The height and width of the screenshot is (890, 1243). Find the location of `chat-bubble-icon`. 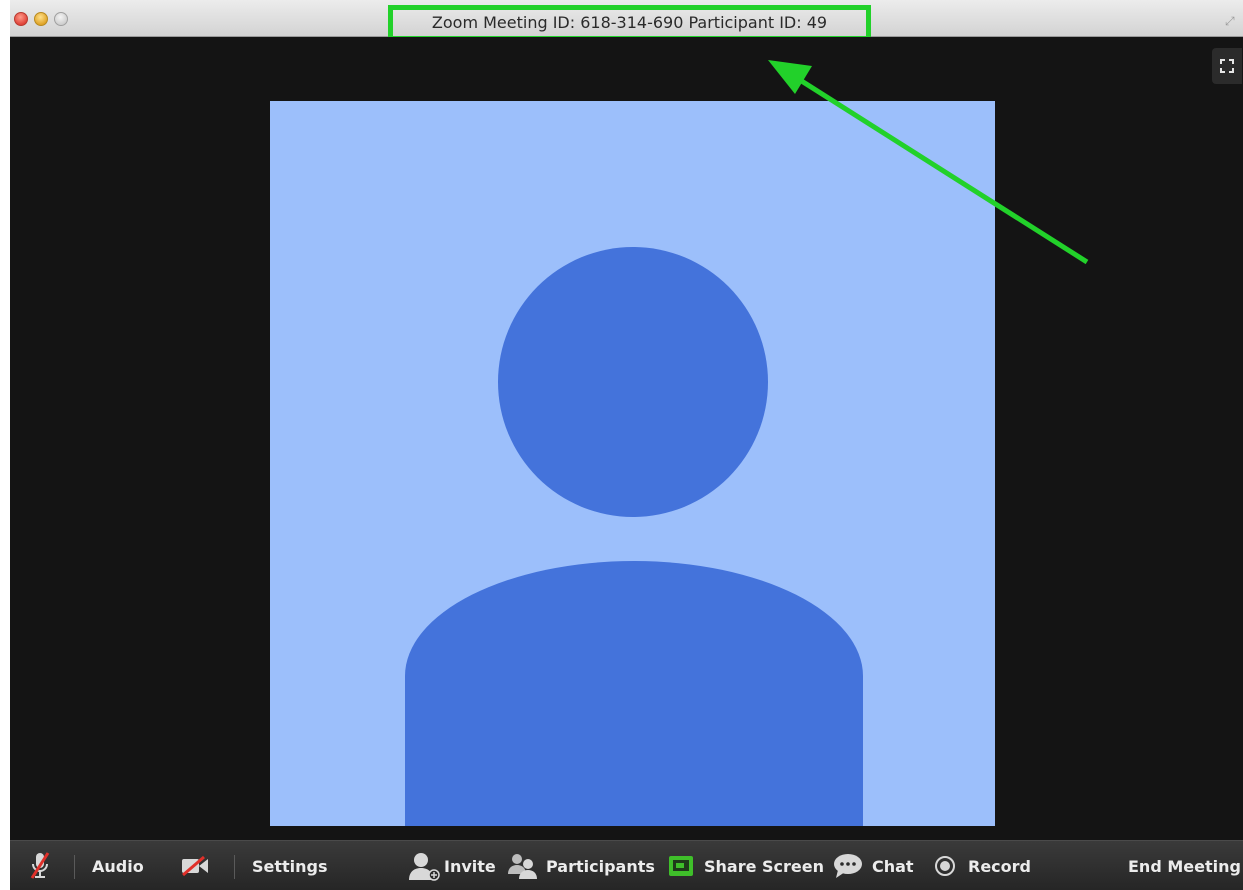

chat-bubble-icon is located at coordinates (848, 866).